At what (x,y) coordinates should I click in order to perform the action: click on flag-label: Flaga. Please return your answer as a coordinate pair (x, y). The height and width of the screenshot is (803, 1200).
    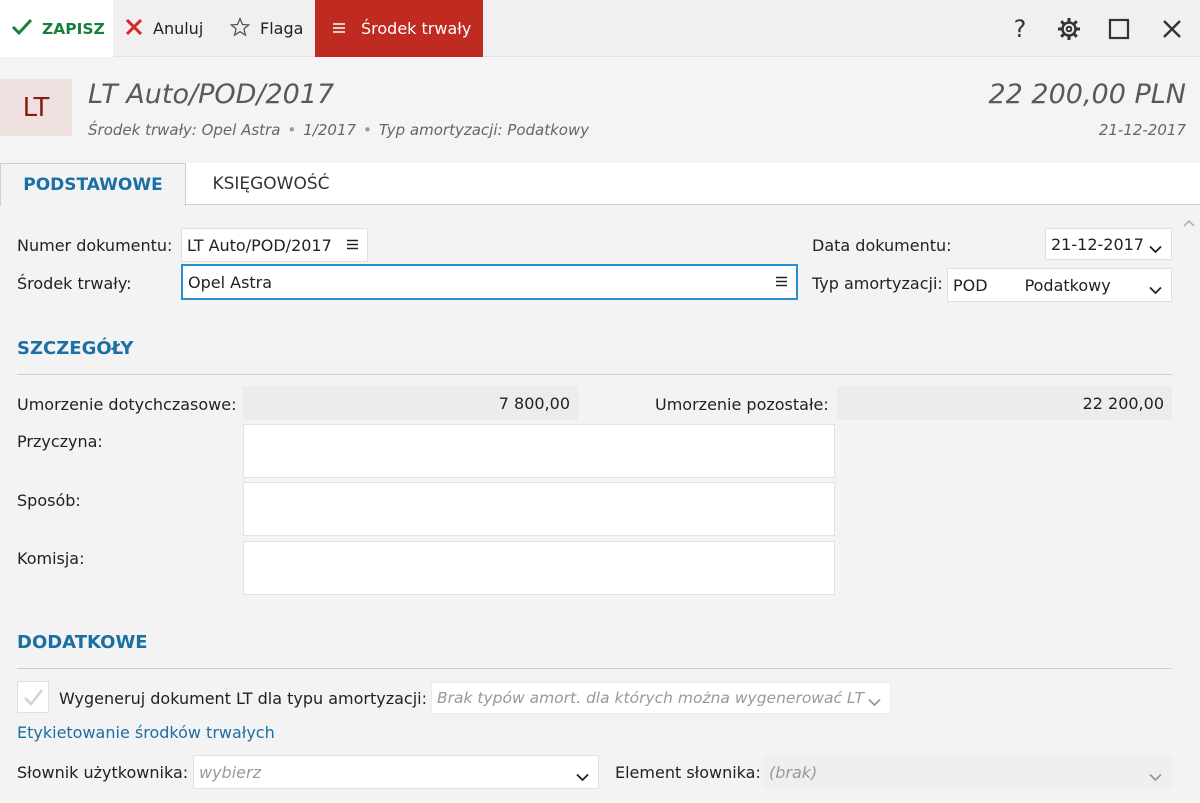
    Looking at the image, I should click on (282, 28).